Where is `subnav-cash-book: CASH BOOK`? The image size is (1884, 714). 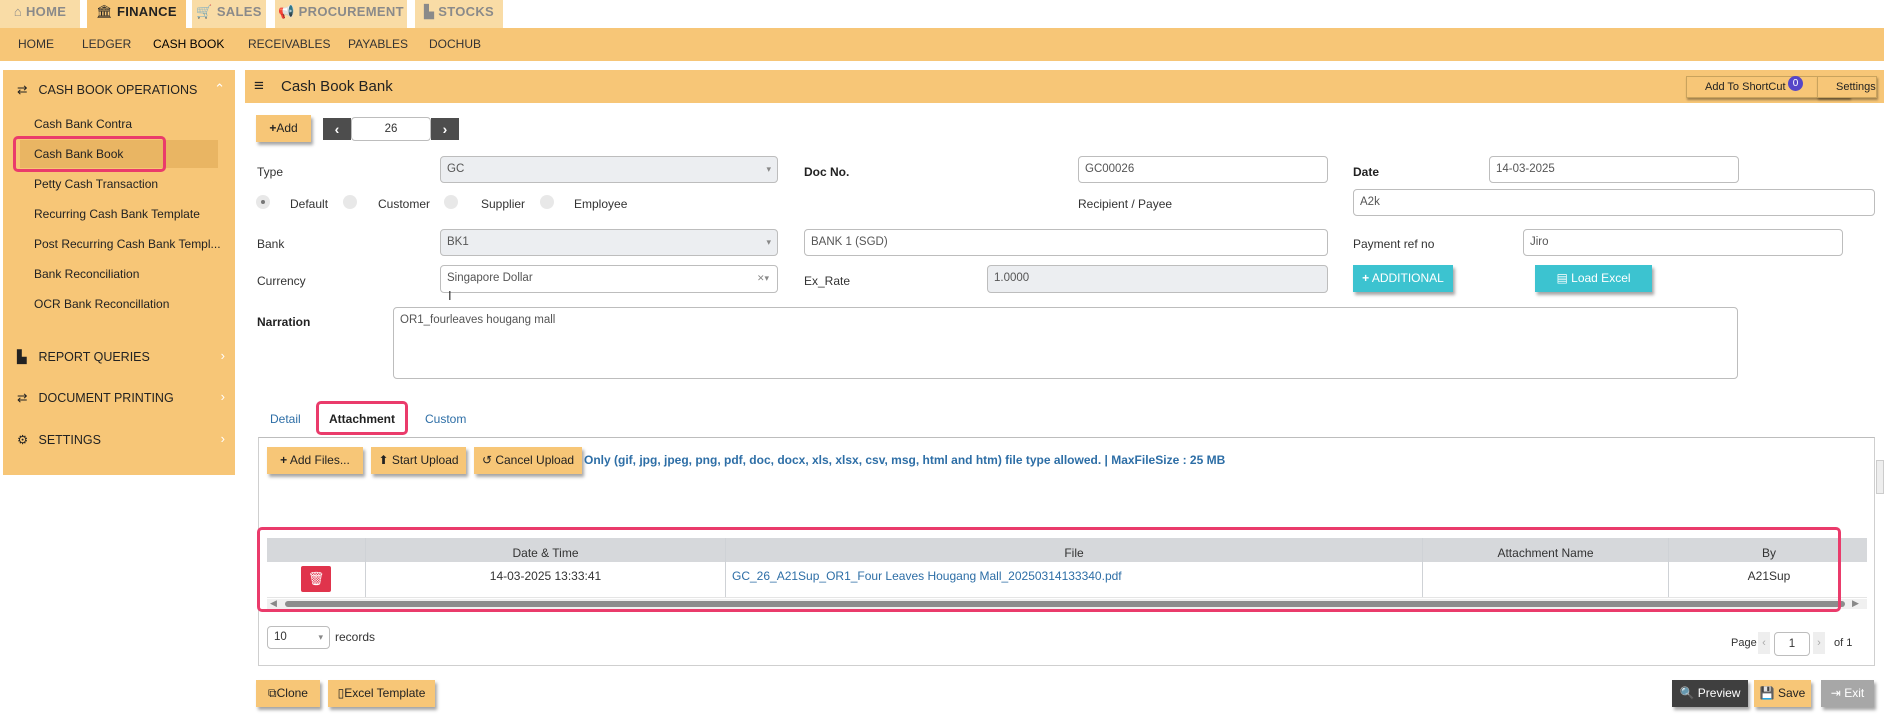
subnav-cash-book: CASH BOOK is located at coordinates (188, 44).